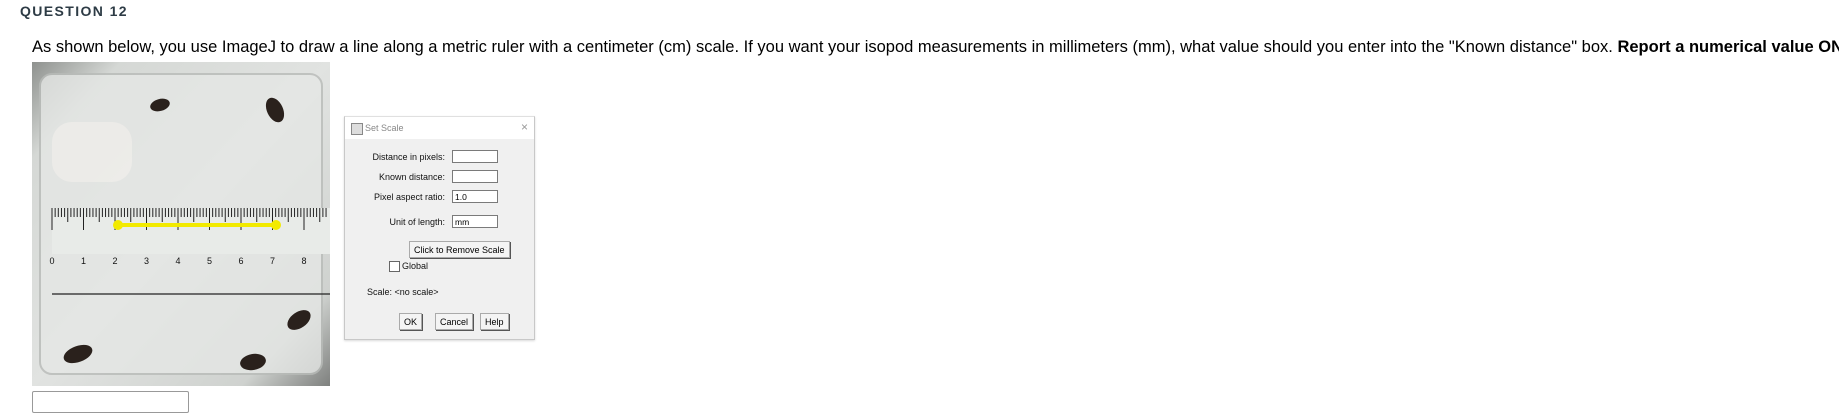  Describe the element at coordinates (118, 225) in the screenshot. I see `line-start-handle` at that location.